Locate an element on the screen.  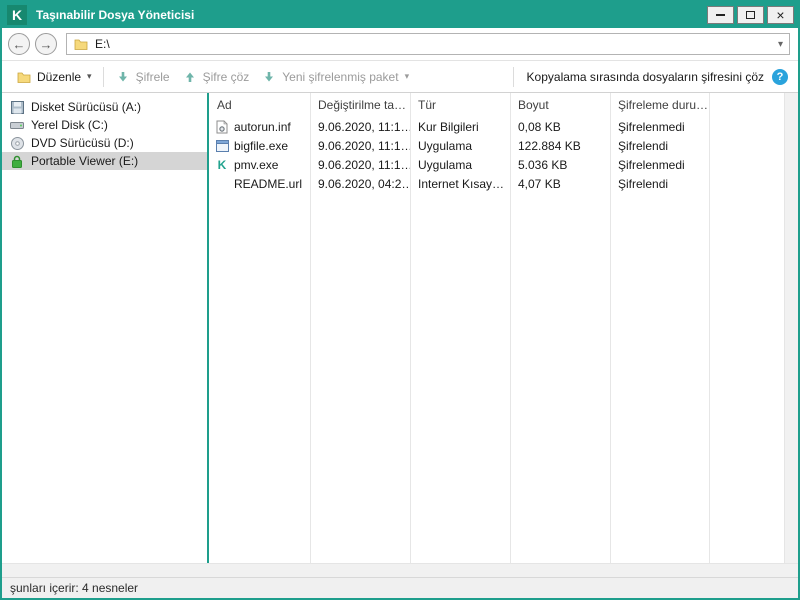
sidebar-item-label: DVD Sürücüsü (D:) is located at coordinates (82, 143).